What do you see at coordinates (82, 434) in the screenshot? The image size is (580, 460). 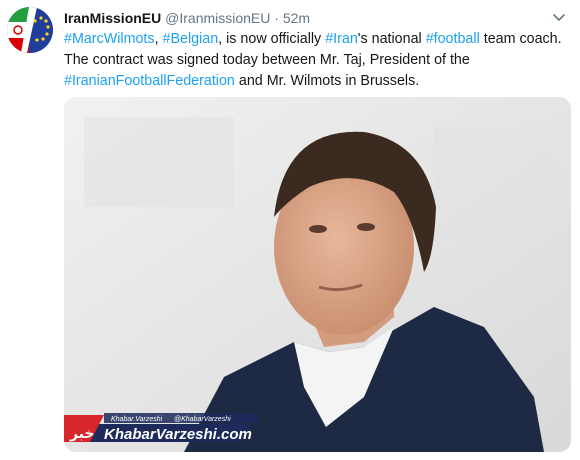 I see `logo-glyph: خبر` at bounding box center [82, 434].